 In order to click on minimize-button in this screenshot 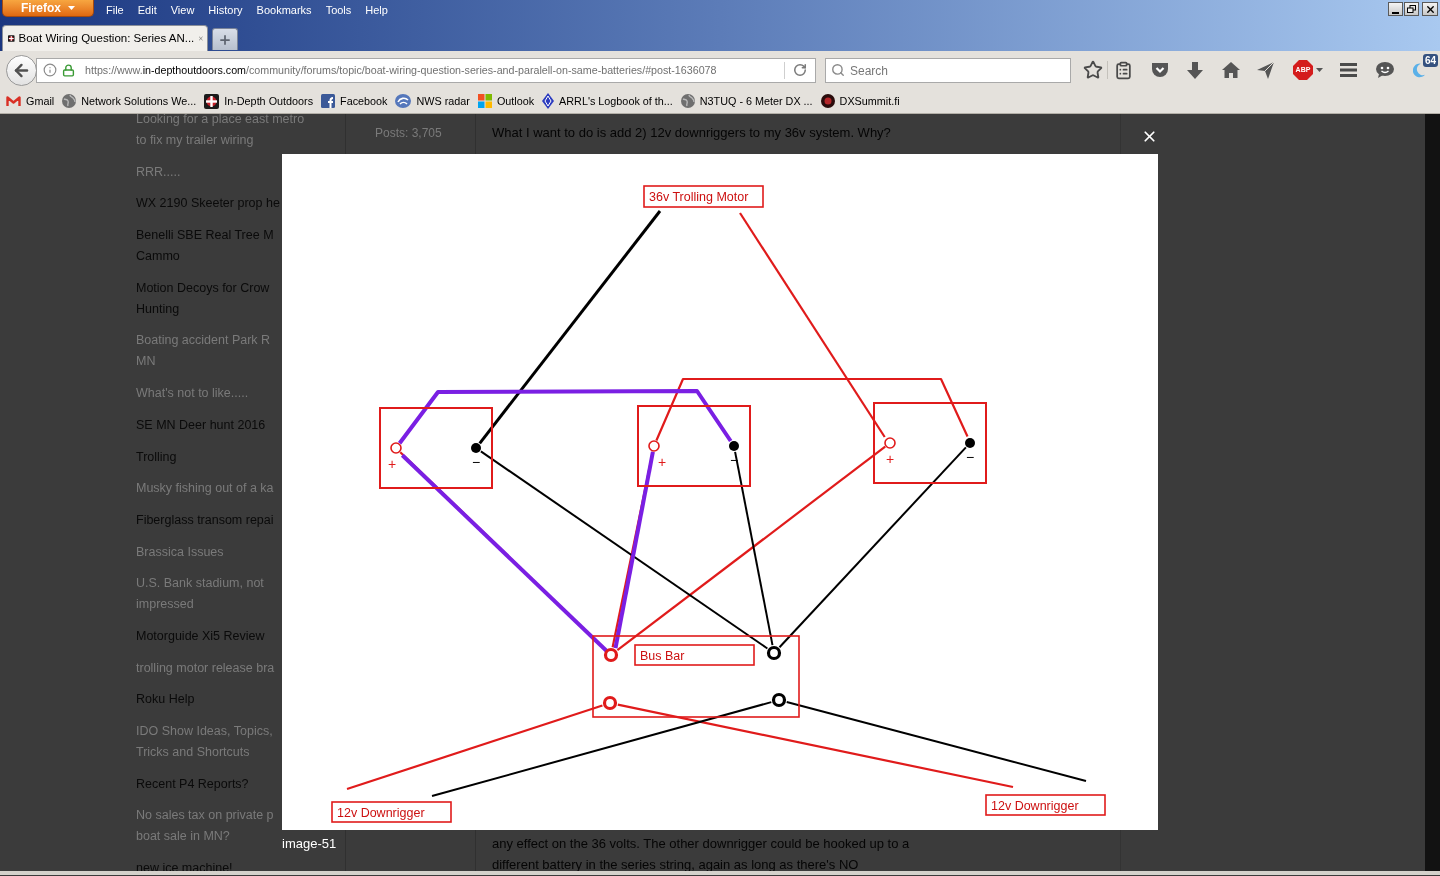, I will do `click(1395, 9)`.